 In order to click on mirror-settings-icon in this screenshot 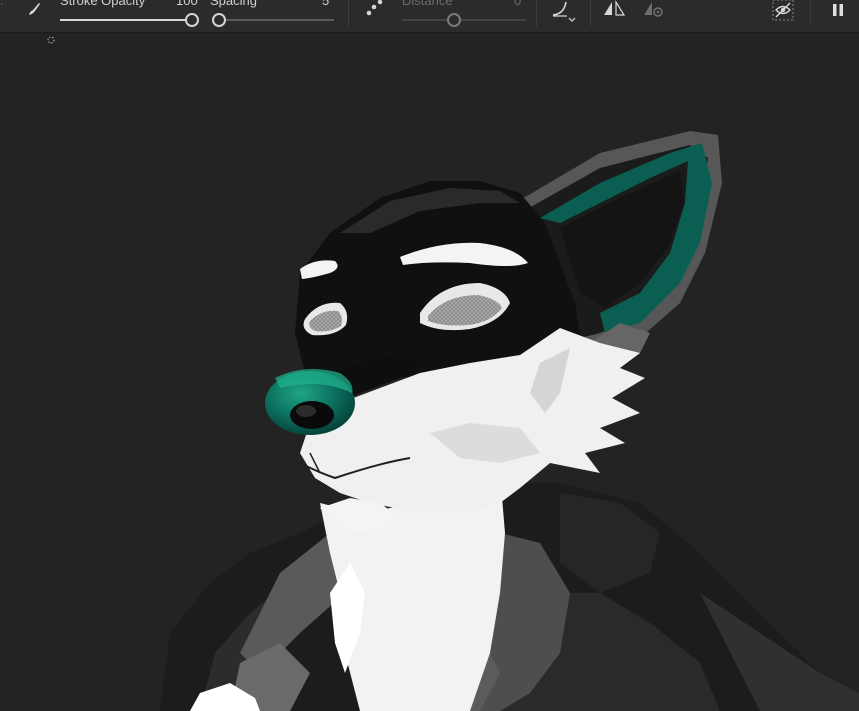, I will do `click(654, 10)`.